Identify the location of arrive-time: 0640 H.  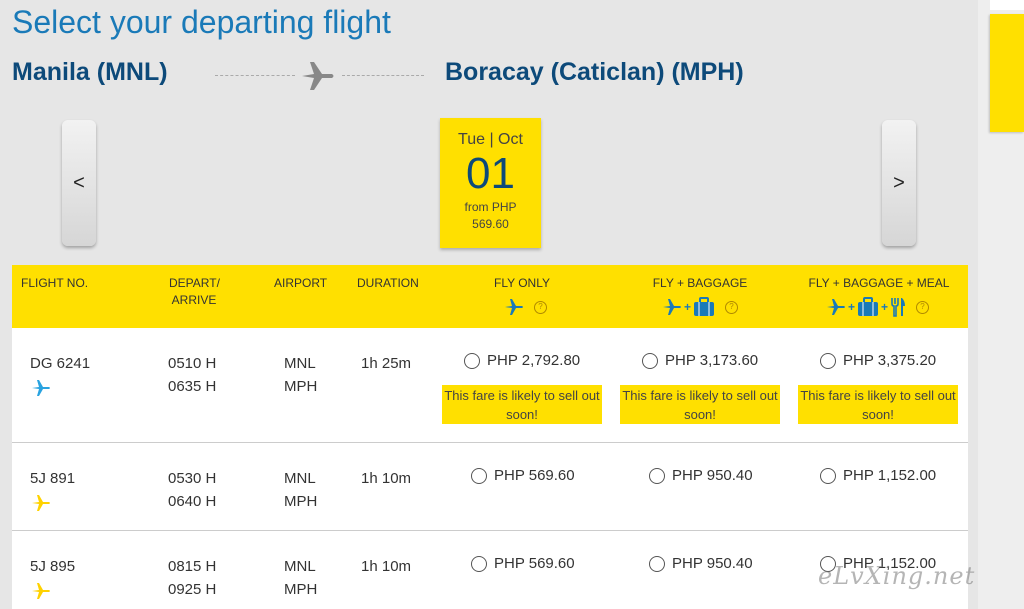
(192, 501).